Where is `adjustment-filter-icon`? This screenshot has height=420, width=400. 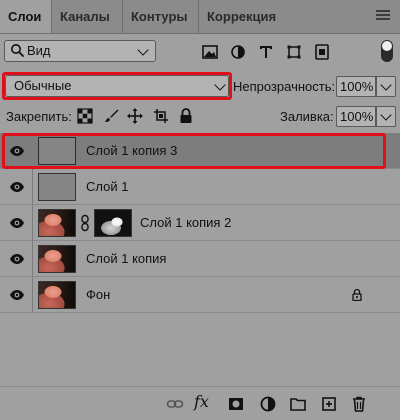 adjustment-filter-icon is located at coordinates (238, 52).